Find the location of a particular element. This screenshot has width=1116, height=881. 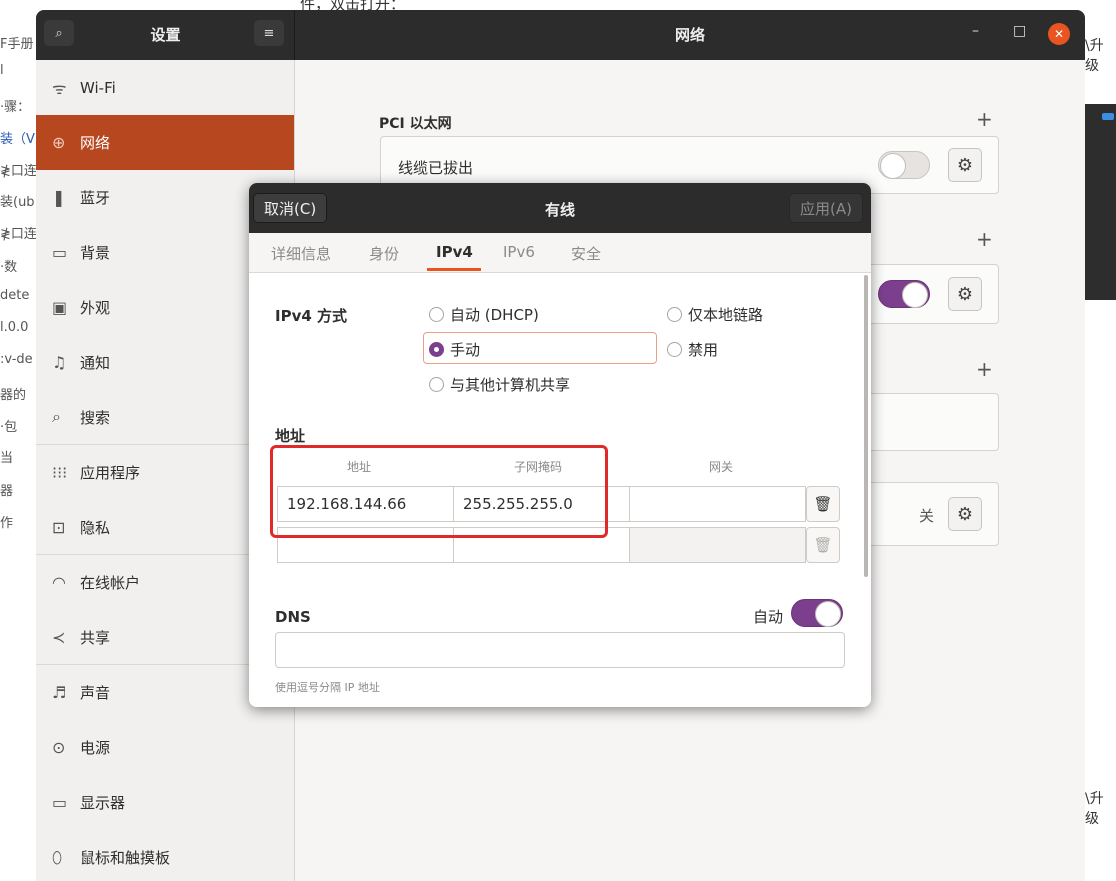

proxy-status: 关 is located at coordinates (927, 516).